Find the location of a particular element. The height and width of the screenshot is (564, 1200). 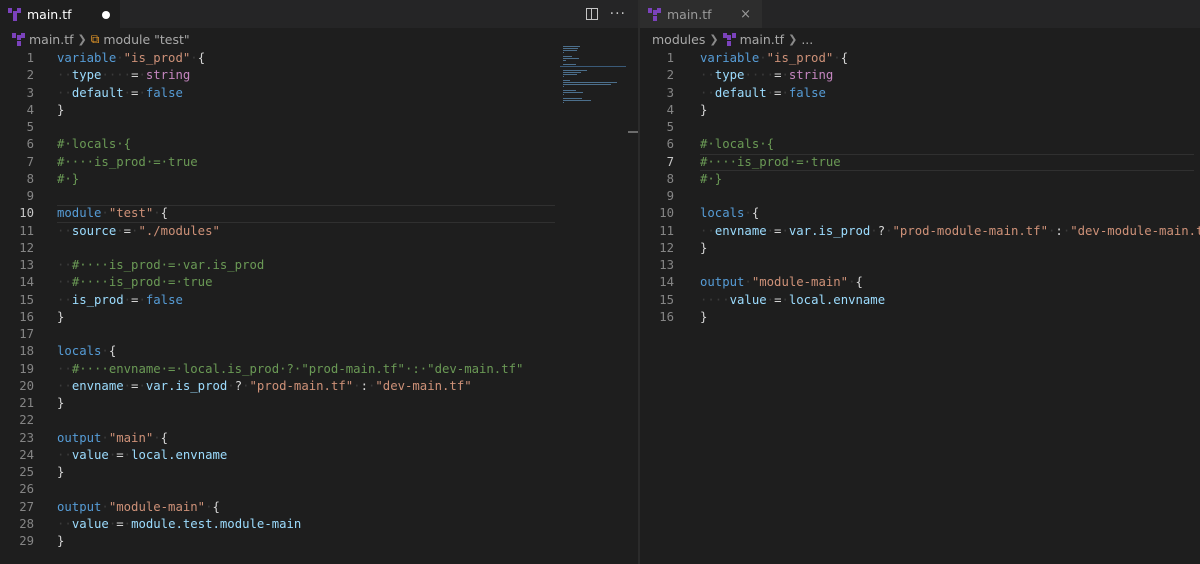

code-line: 17 is located at coordinates (319, 334).